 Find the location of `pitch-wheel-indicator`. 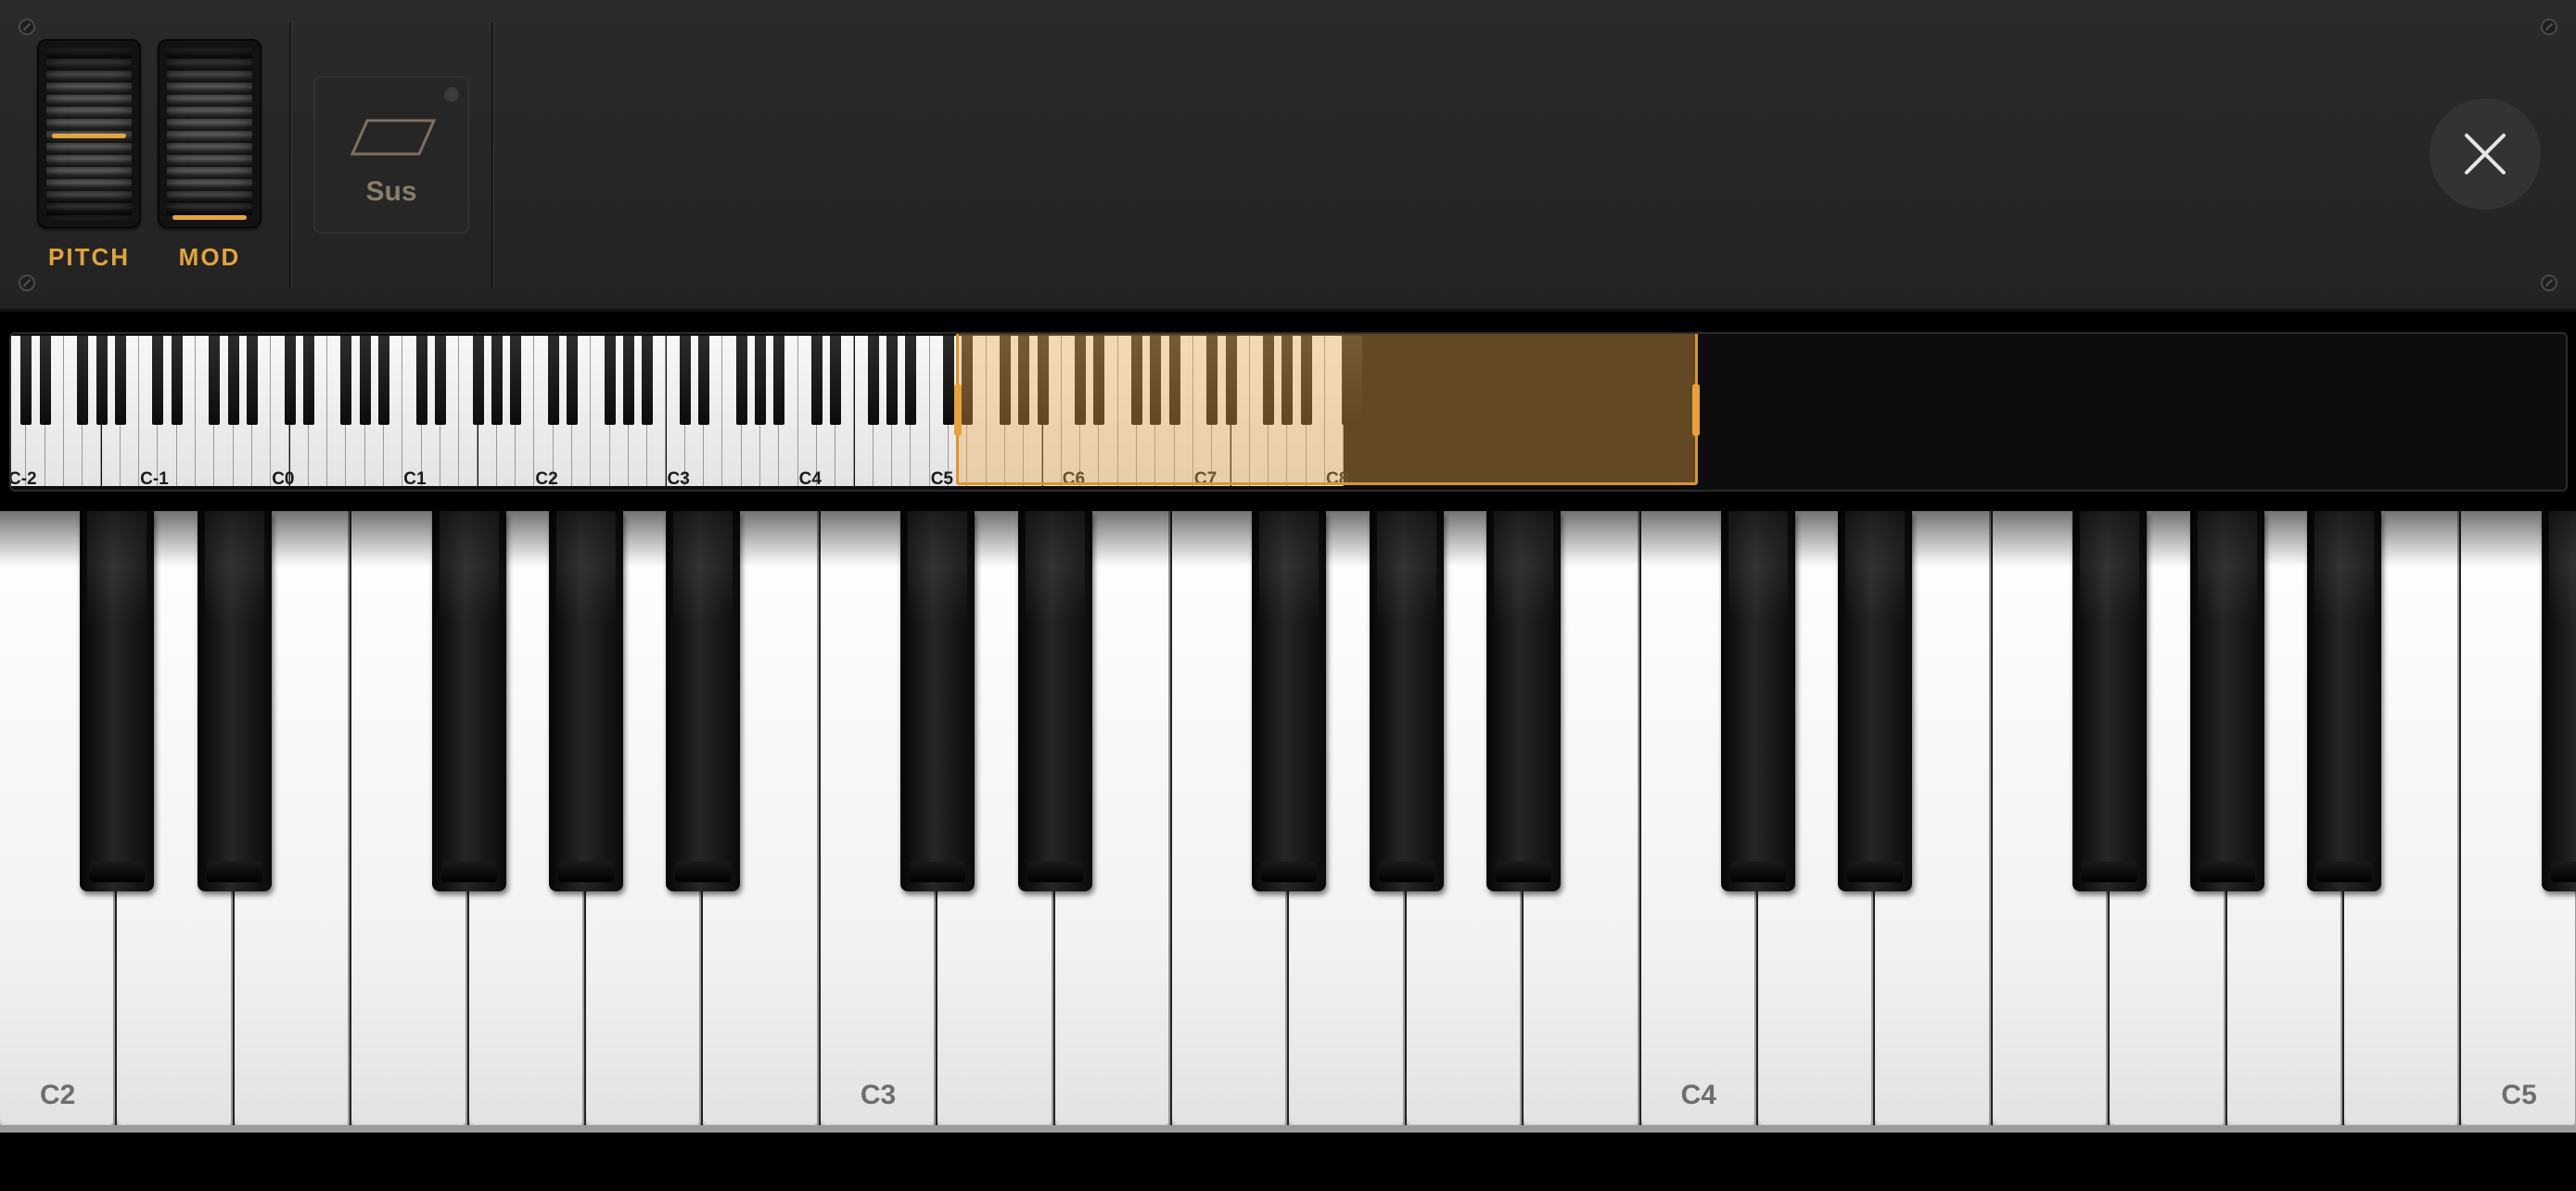

pitch-wheel-indicator is located at coordinates (89, 136).